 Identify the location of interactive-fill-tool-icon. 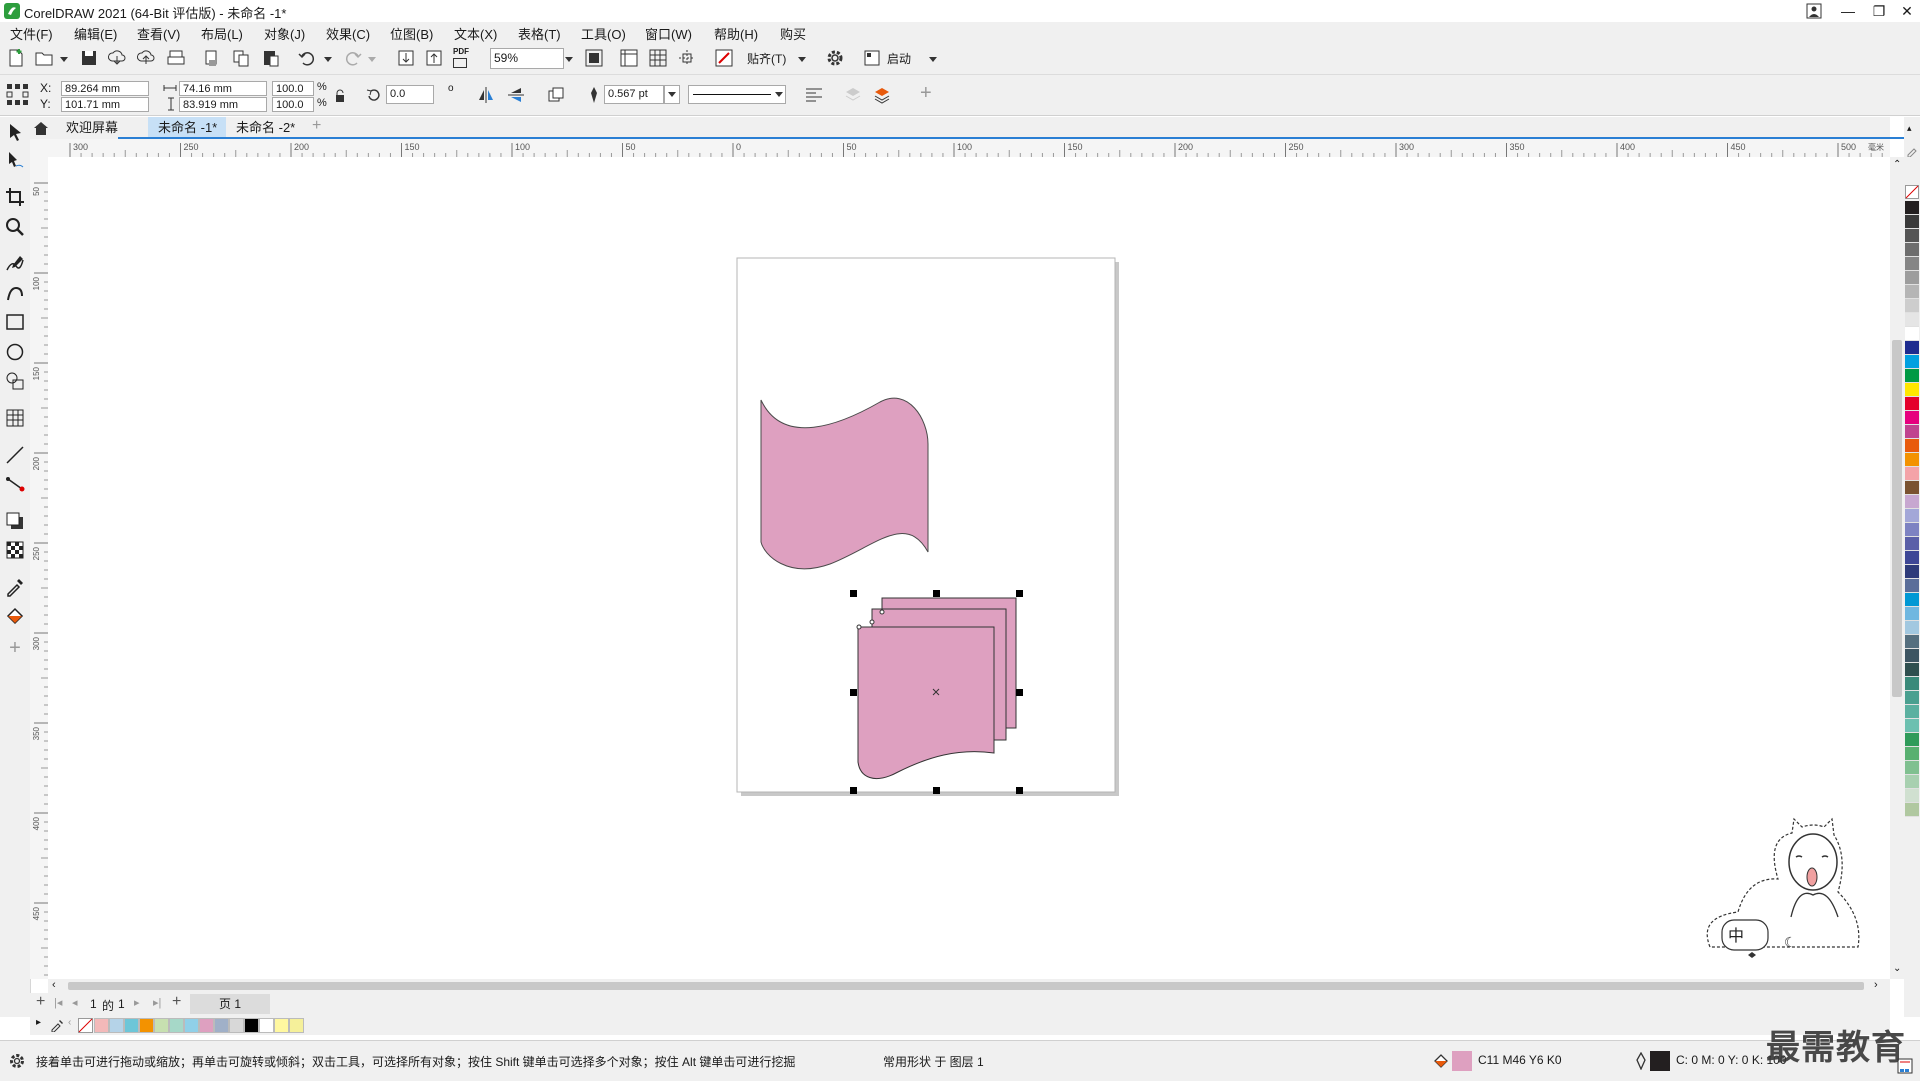
(15, 616).